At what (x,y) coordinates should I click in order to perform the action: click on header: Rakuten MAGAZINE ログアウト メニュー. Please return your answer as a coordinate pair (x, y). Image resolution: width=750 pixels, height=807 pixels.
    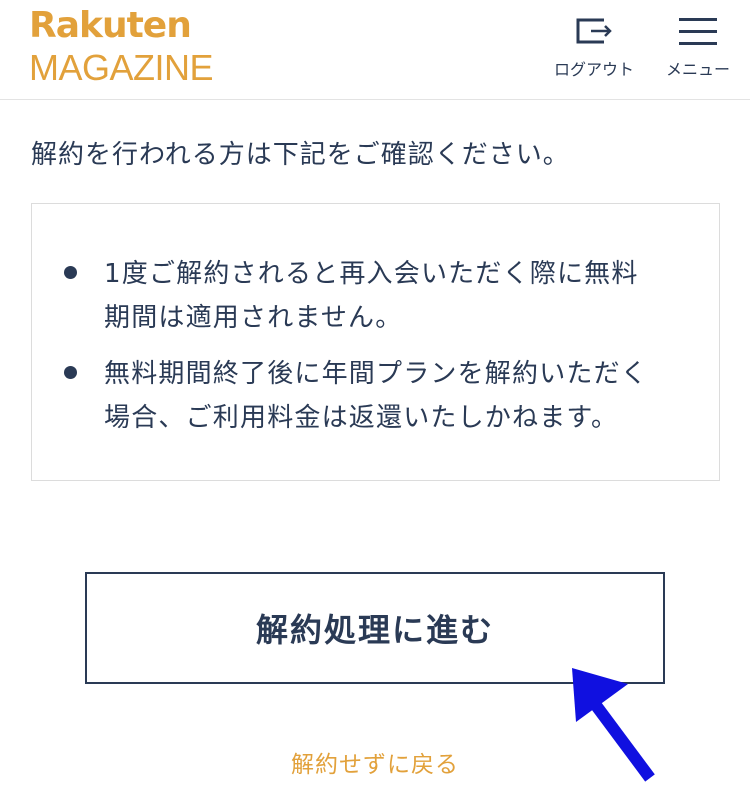
    Looking at the image, I should click on (375, 50).